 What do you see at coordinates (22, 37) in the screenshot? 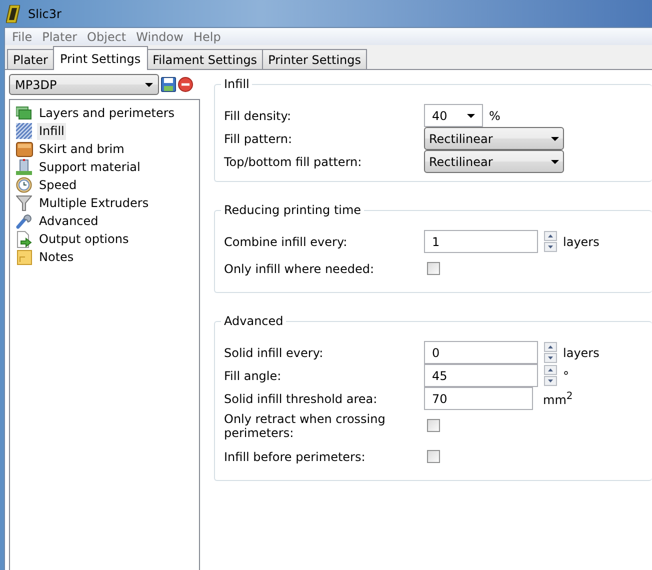
I see `menu-item: File` at bounding box center [22, 37].